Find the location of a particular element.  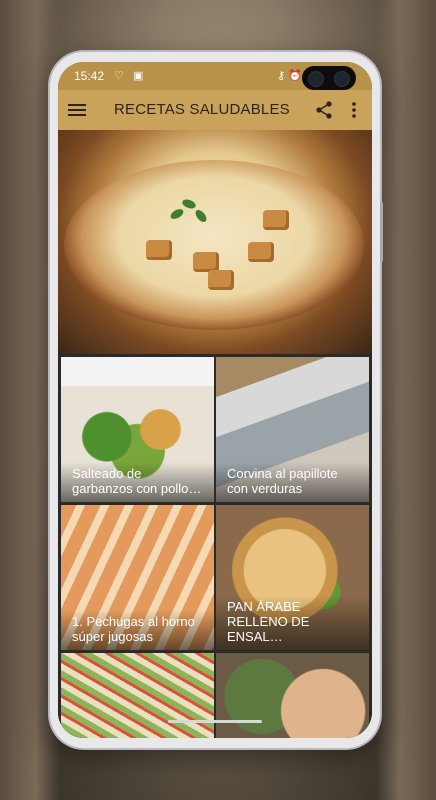

download-box-icon: ▣ is located at coordinates (139, 76).